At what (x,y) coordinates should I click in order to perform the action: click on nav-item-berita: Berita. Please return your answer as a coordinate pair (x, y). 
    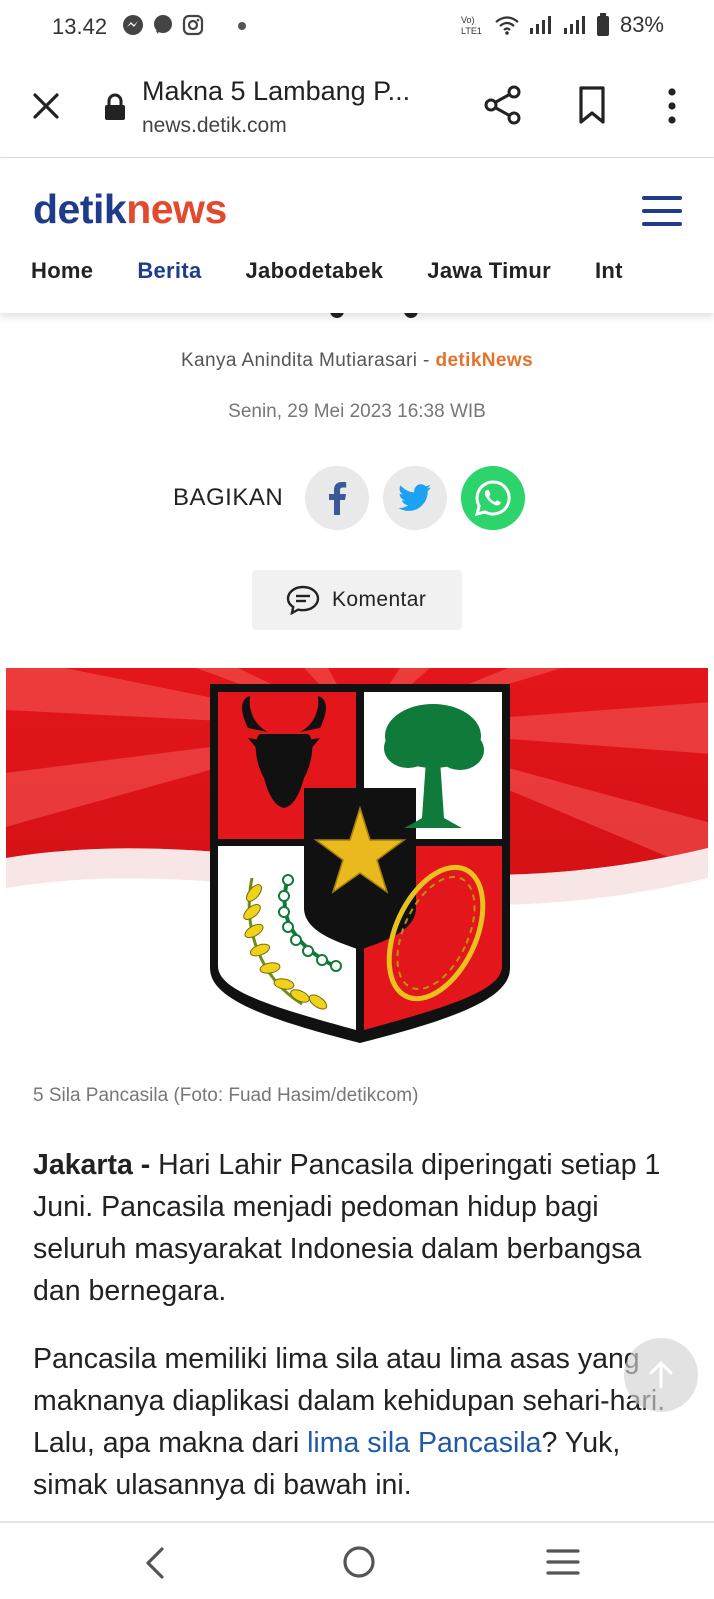
    Looking at the image, I should click on (169, 271).